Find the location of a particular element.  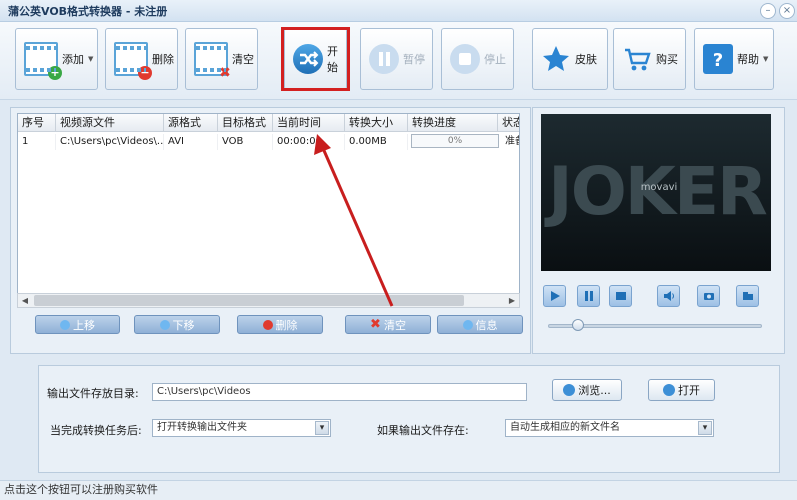

file-exists-label: 如果输出文件存在: is located at coordinates (423, 430).